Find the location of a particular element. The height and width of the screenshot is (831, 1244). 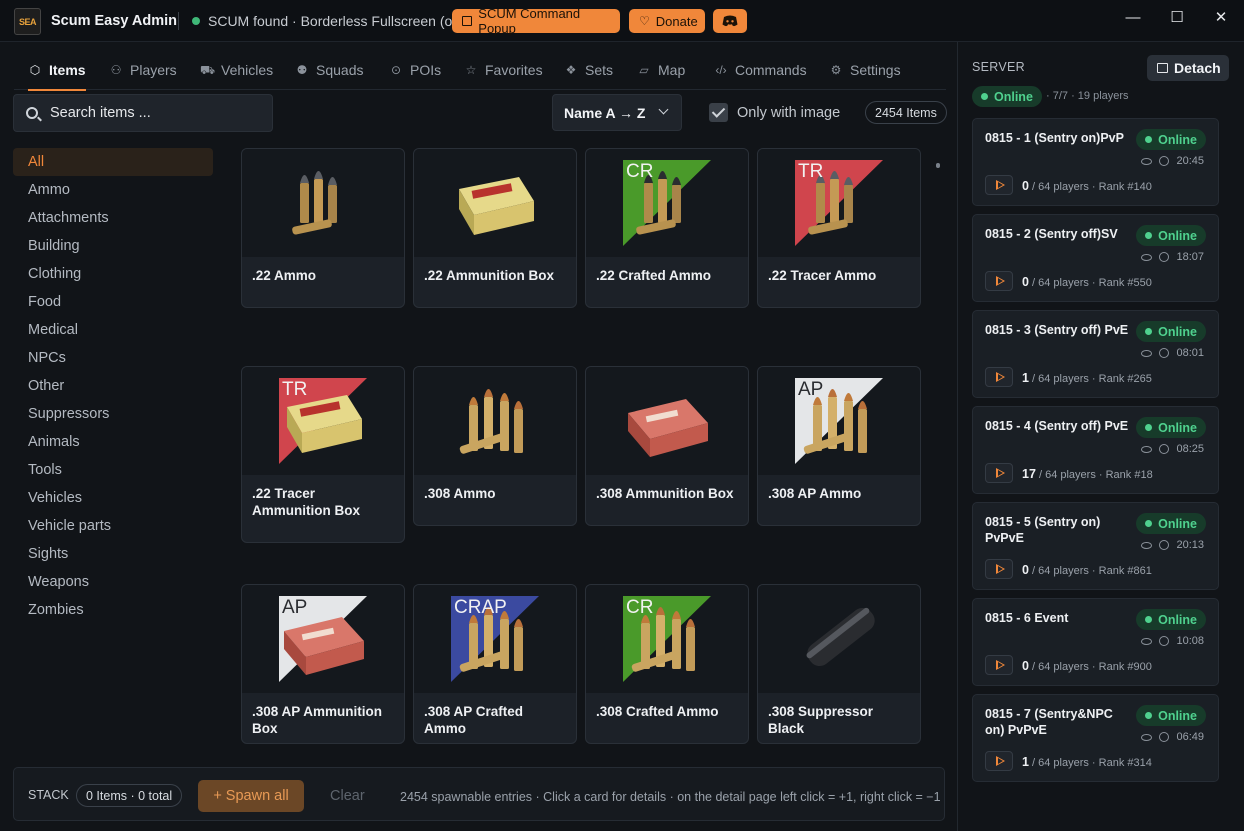

item-name: .308 AP Crafted Ammo is located at coordinates (474, 720).